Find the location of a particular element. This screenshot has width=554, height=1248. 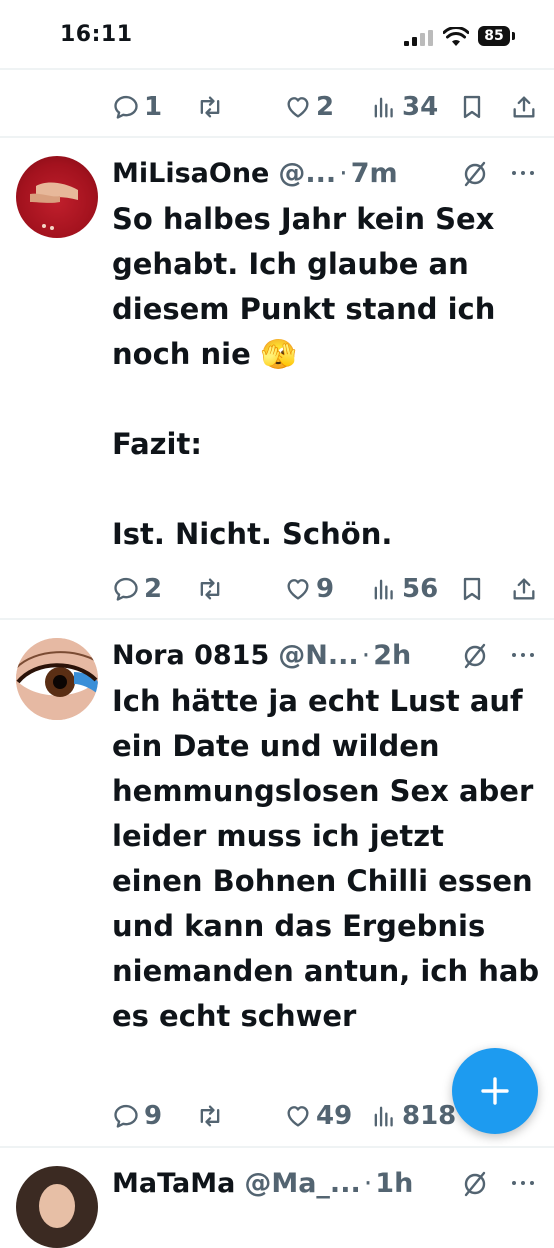

status-time: 16:11 is located at coordinates (96, 34).